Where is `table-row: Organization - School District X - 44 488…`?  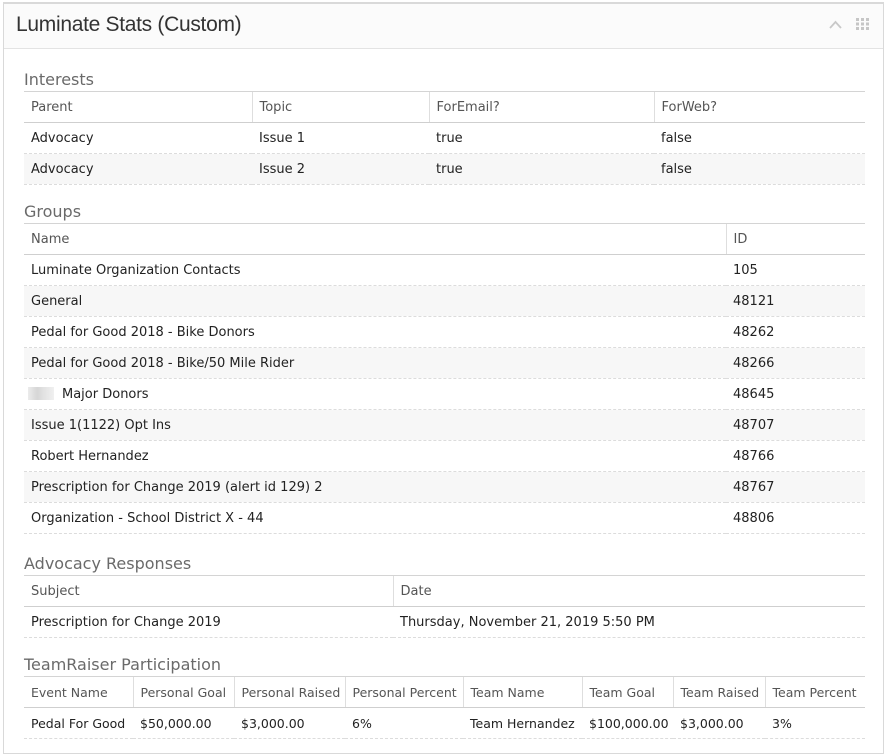 table-row: Organization - School District X - 44 488… is located at coordinates (444, 518).